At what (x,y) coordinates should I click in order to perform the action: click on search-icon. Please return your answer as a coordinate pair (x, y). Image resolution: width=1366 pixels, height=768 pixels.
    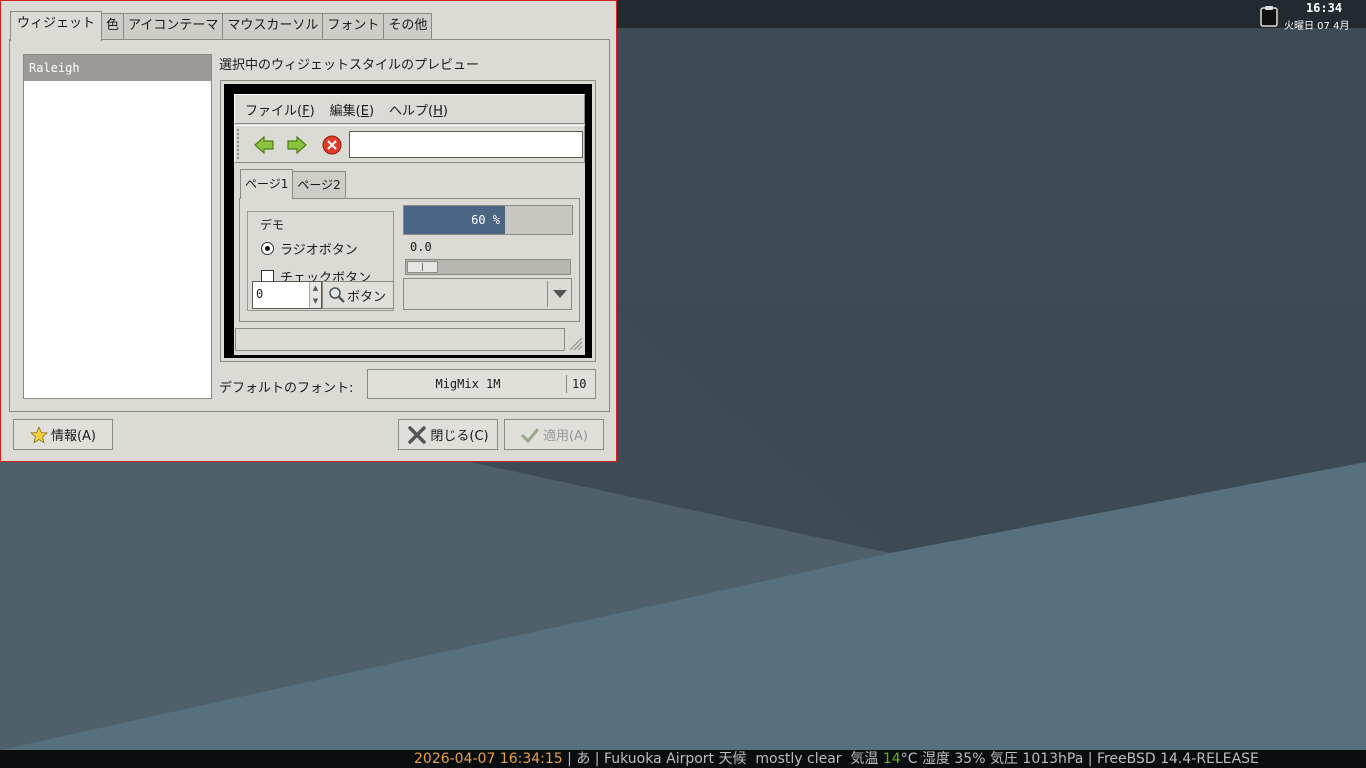
    Looking at the image, I should click on (337, 295).